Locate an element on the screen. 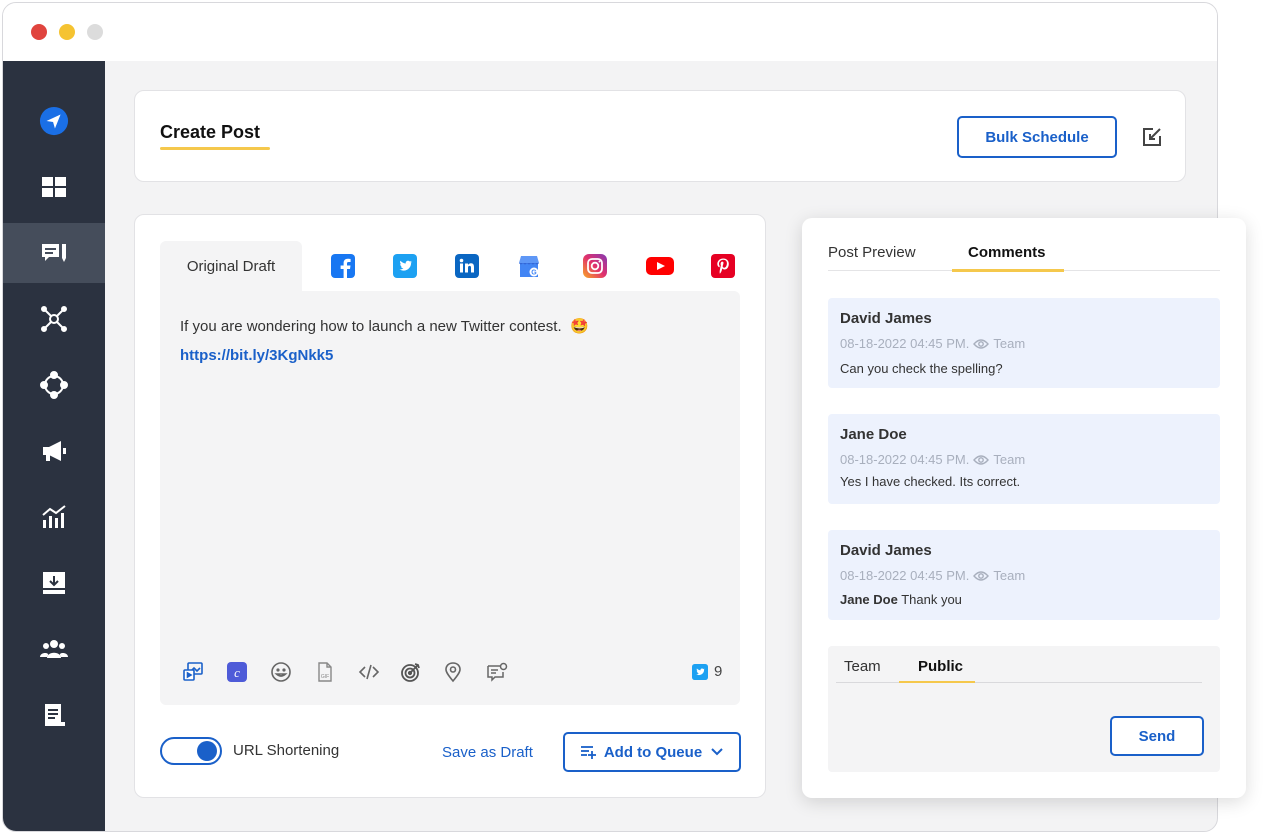  reply-tab-team: Team is located at coordinates (862, 666).